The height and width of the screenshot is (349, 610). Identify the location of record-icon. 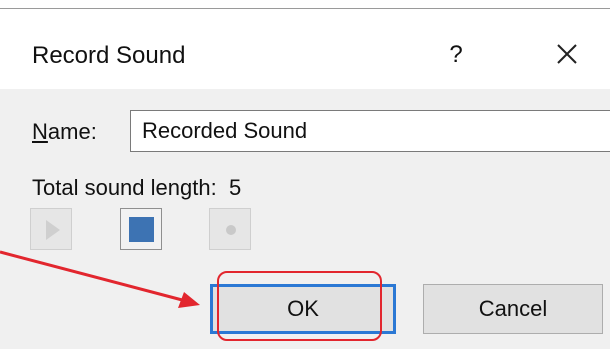
(231, 230).